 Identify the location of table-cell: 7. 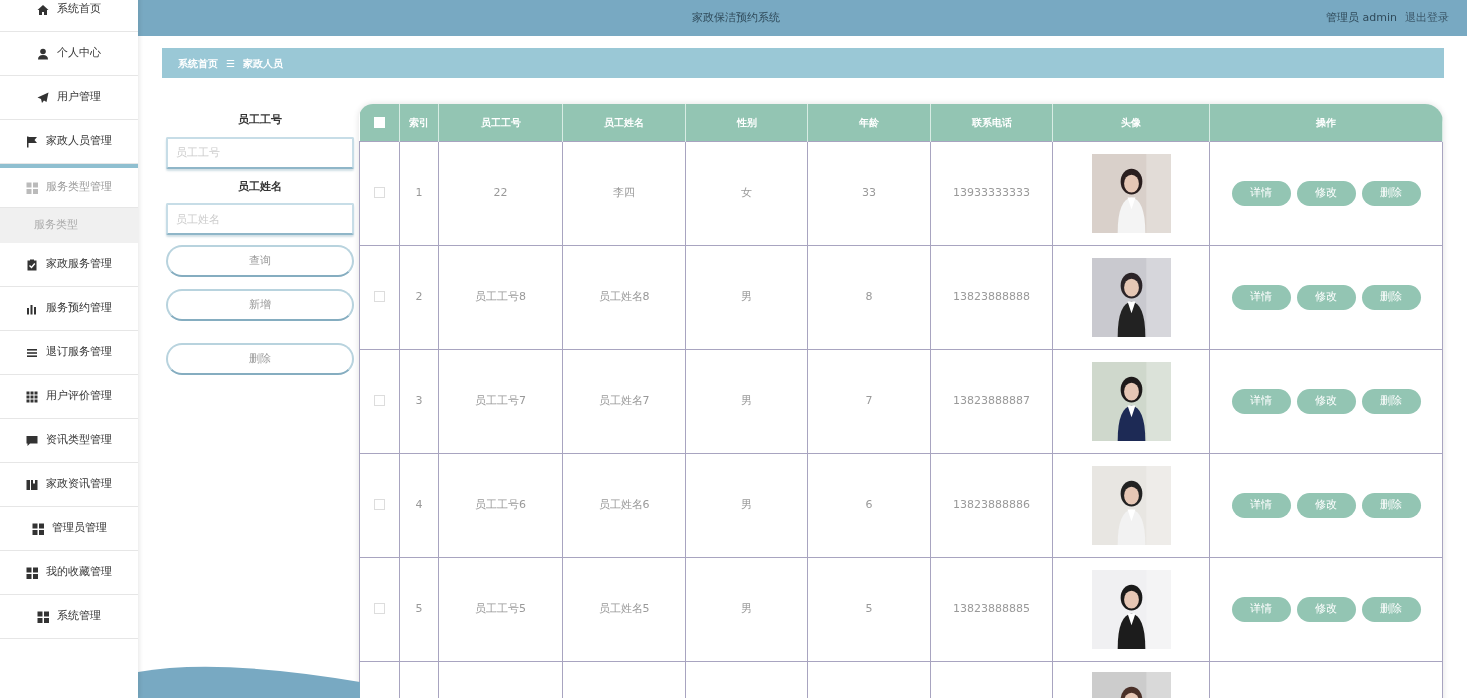
(869, 401).